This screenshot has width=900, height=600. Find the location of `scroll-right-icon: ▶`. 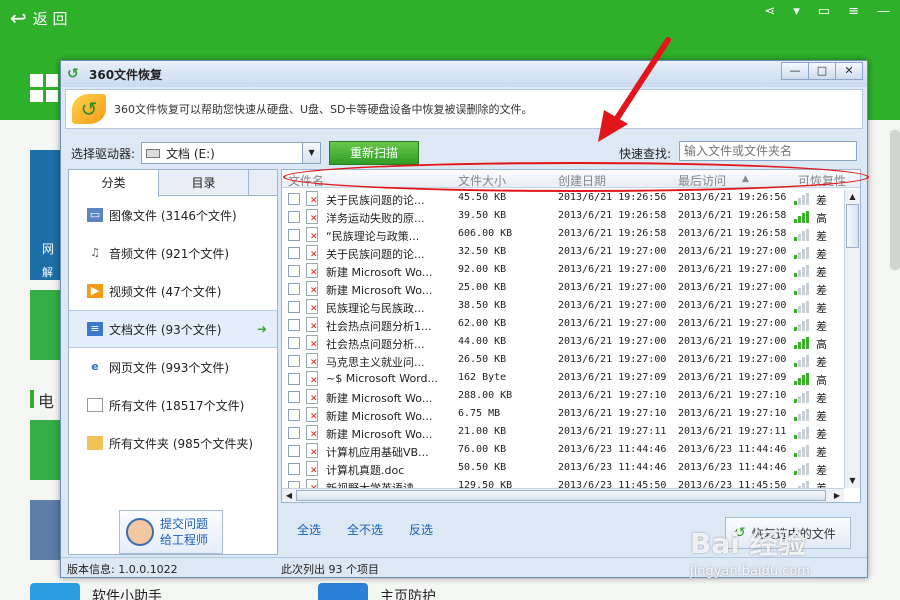

scroll-right-icon: ▶ is located at coordinates (837, 495).